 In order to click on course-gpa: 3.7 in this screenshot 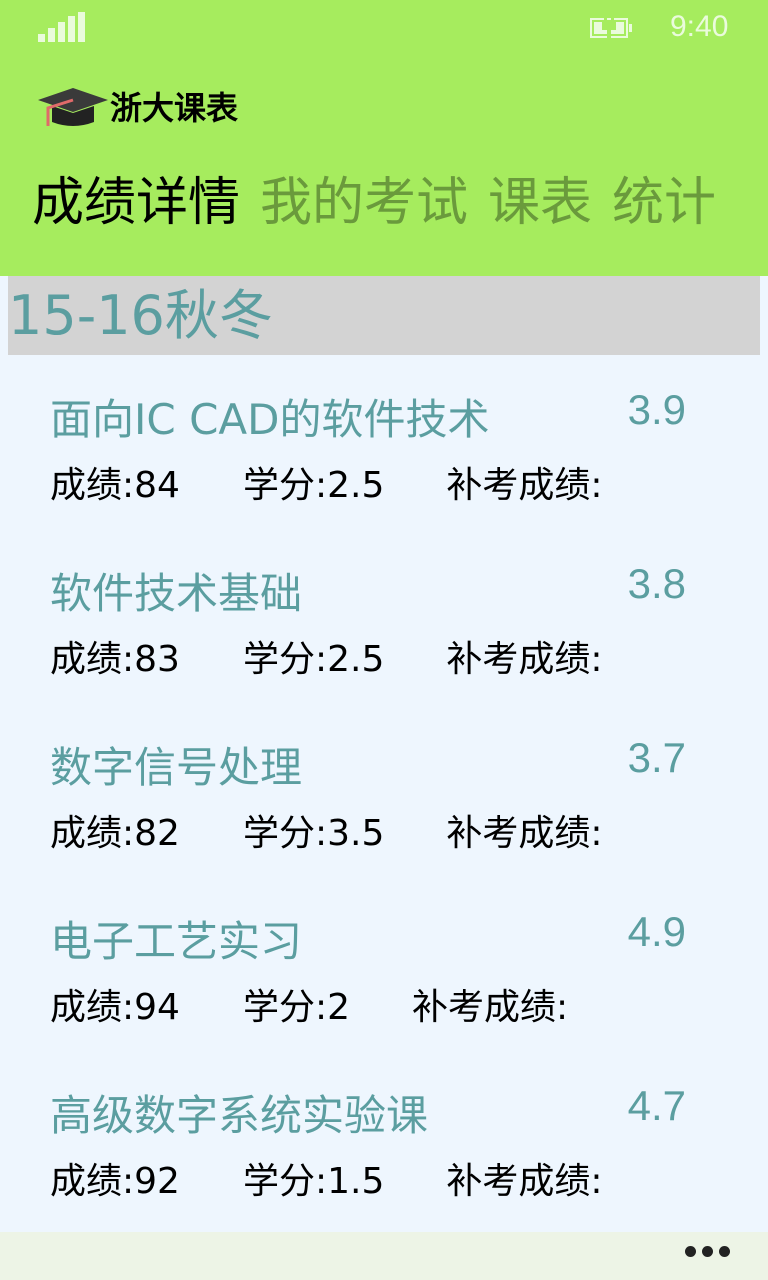, I will do `click(656, 757)`.